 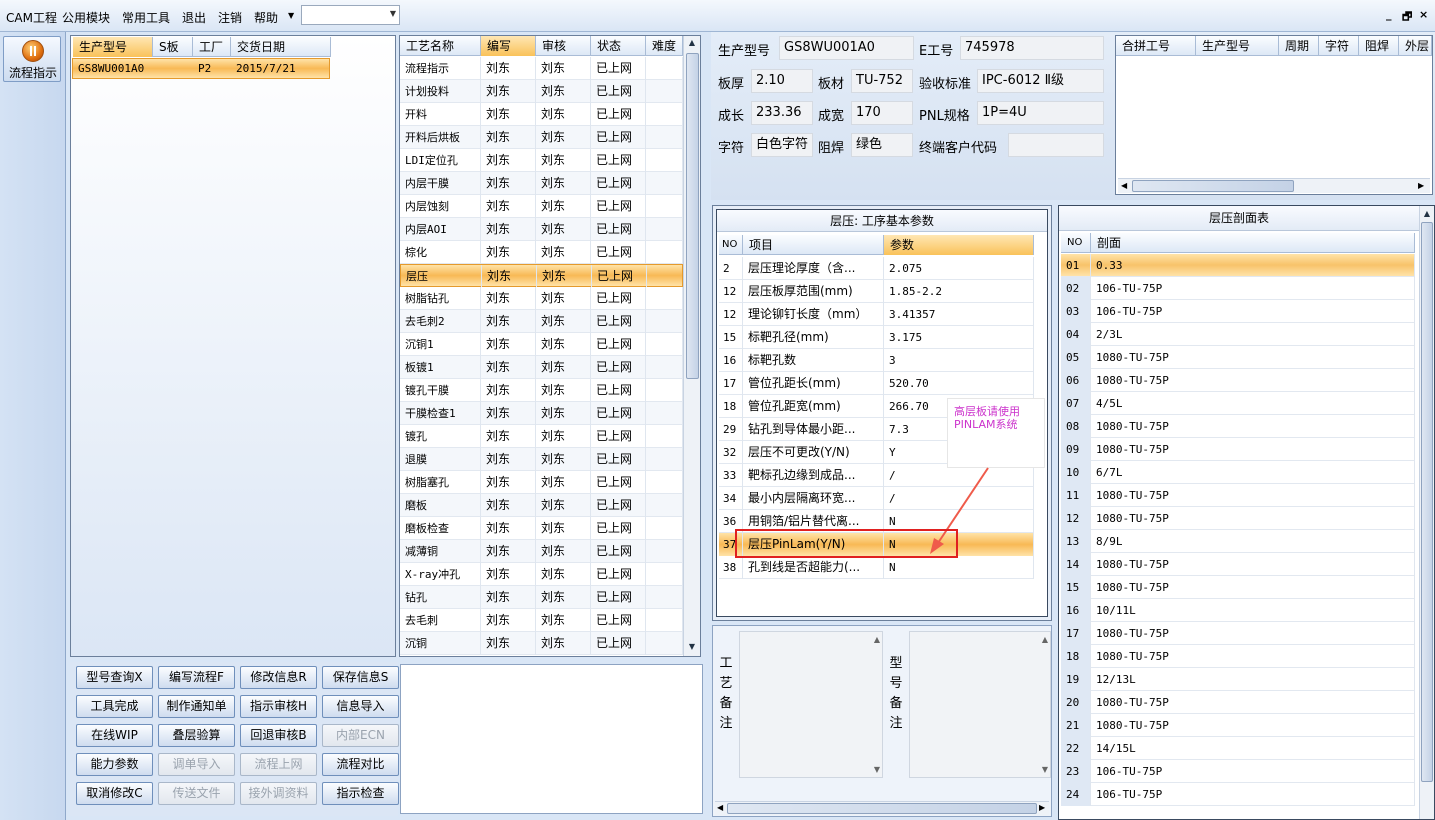 I want to click on col-item: 项目, so click(x=813, y=245).